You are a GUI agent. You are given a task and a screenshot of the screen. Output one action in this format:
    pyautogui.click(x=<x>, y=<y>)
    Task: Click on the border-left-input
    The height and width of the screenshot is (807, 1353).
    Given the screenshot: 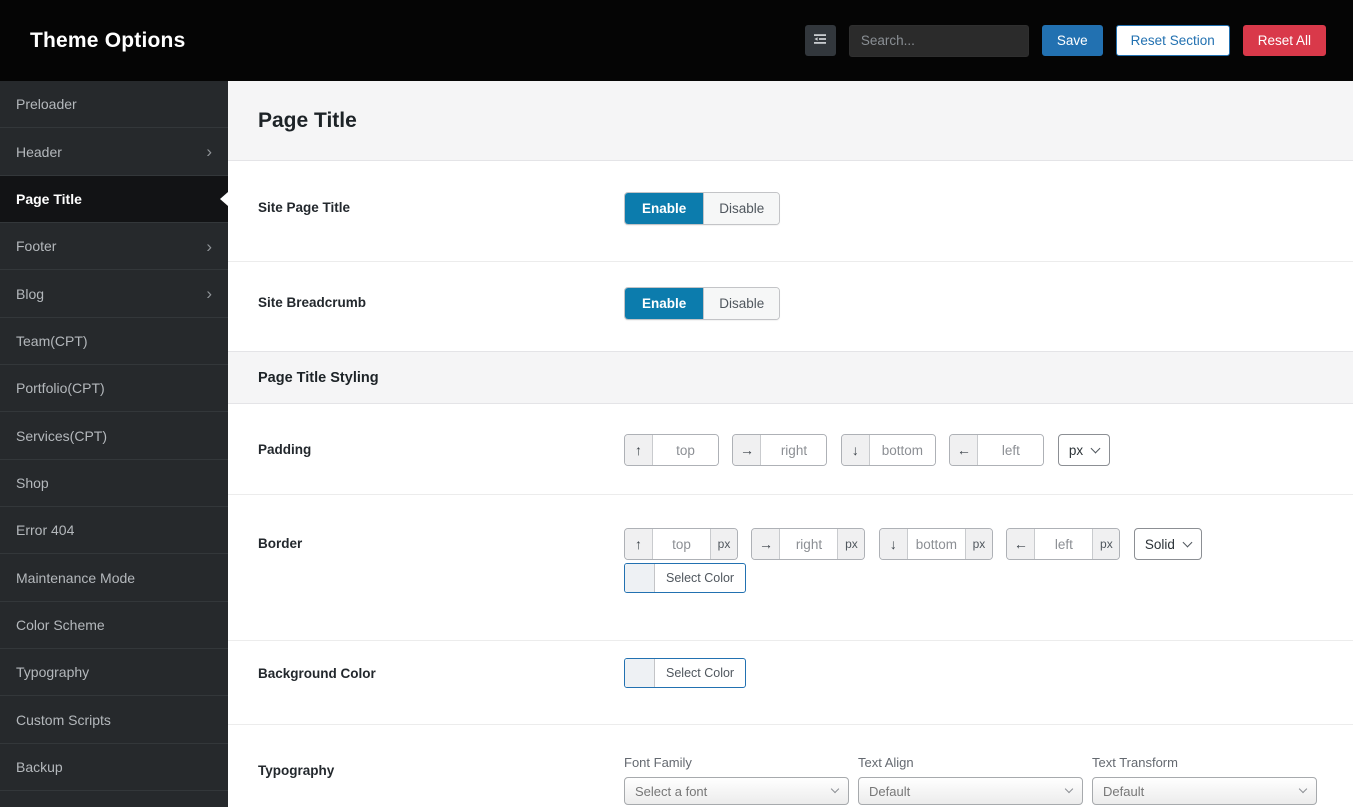 What is the action you would take?
    pyautogui.click(x=1064, y=544)
    